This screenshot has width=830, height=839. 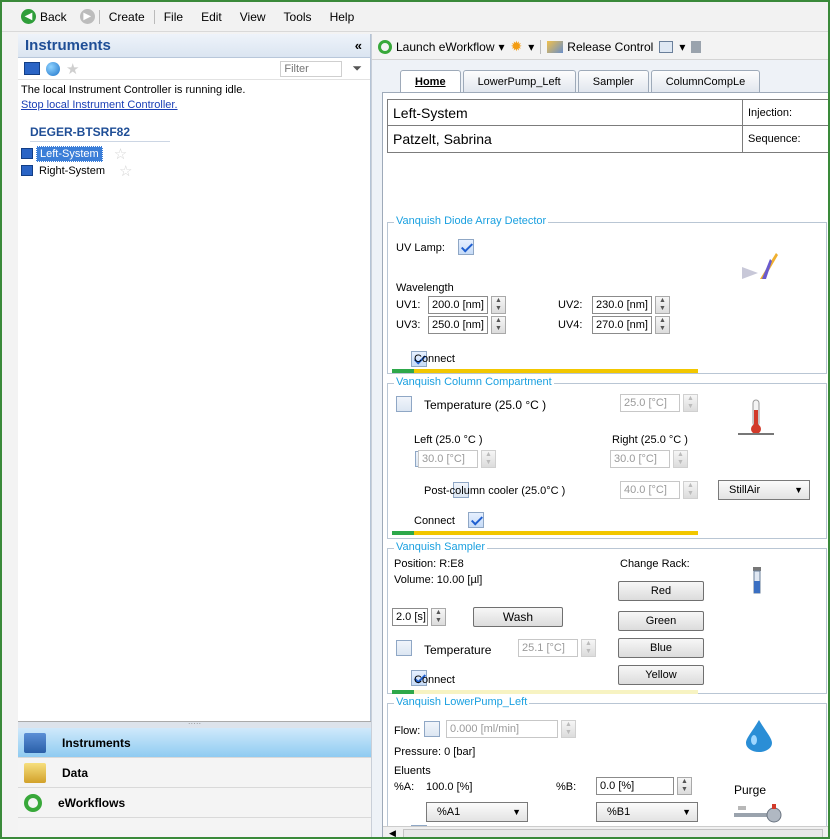 I want to click on forward-button: ▶, so click(x=87, y=16).